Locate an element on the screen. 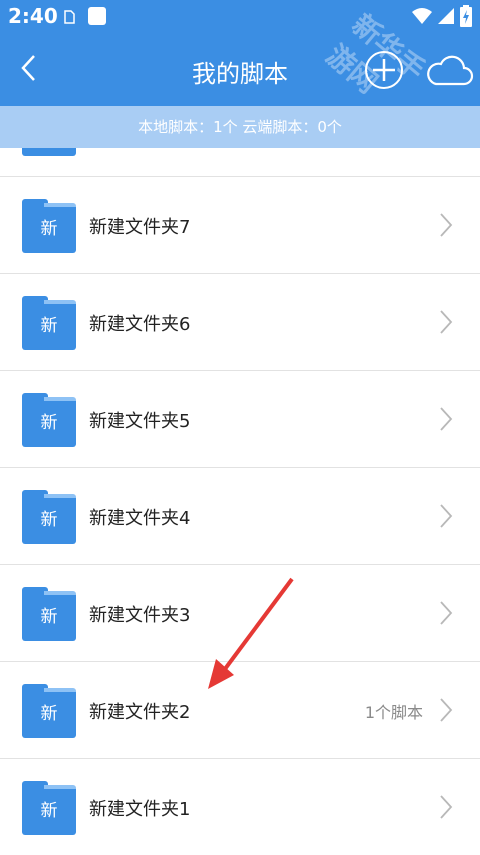 This screenshot has width=480, height=855. folder-name: 新建文件夹5 is located at coordinates (140, 421).